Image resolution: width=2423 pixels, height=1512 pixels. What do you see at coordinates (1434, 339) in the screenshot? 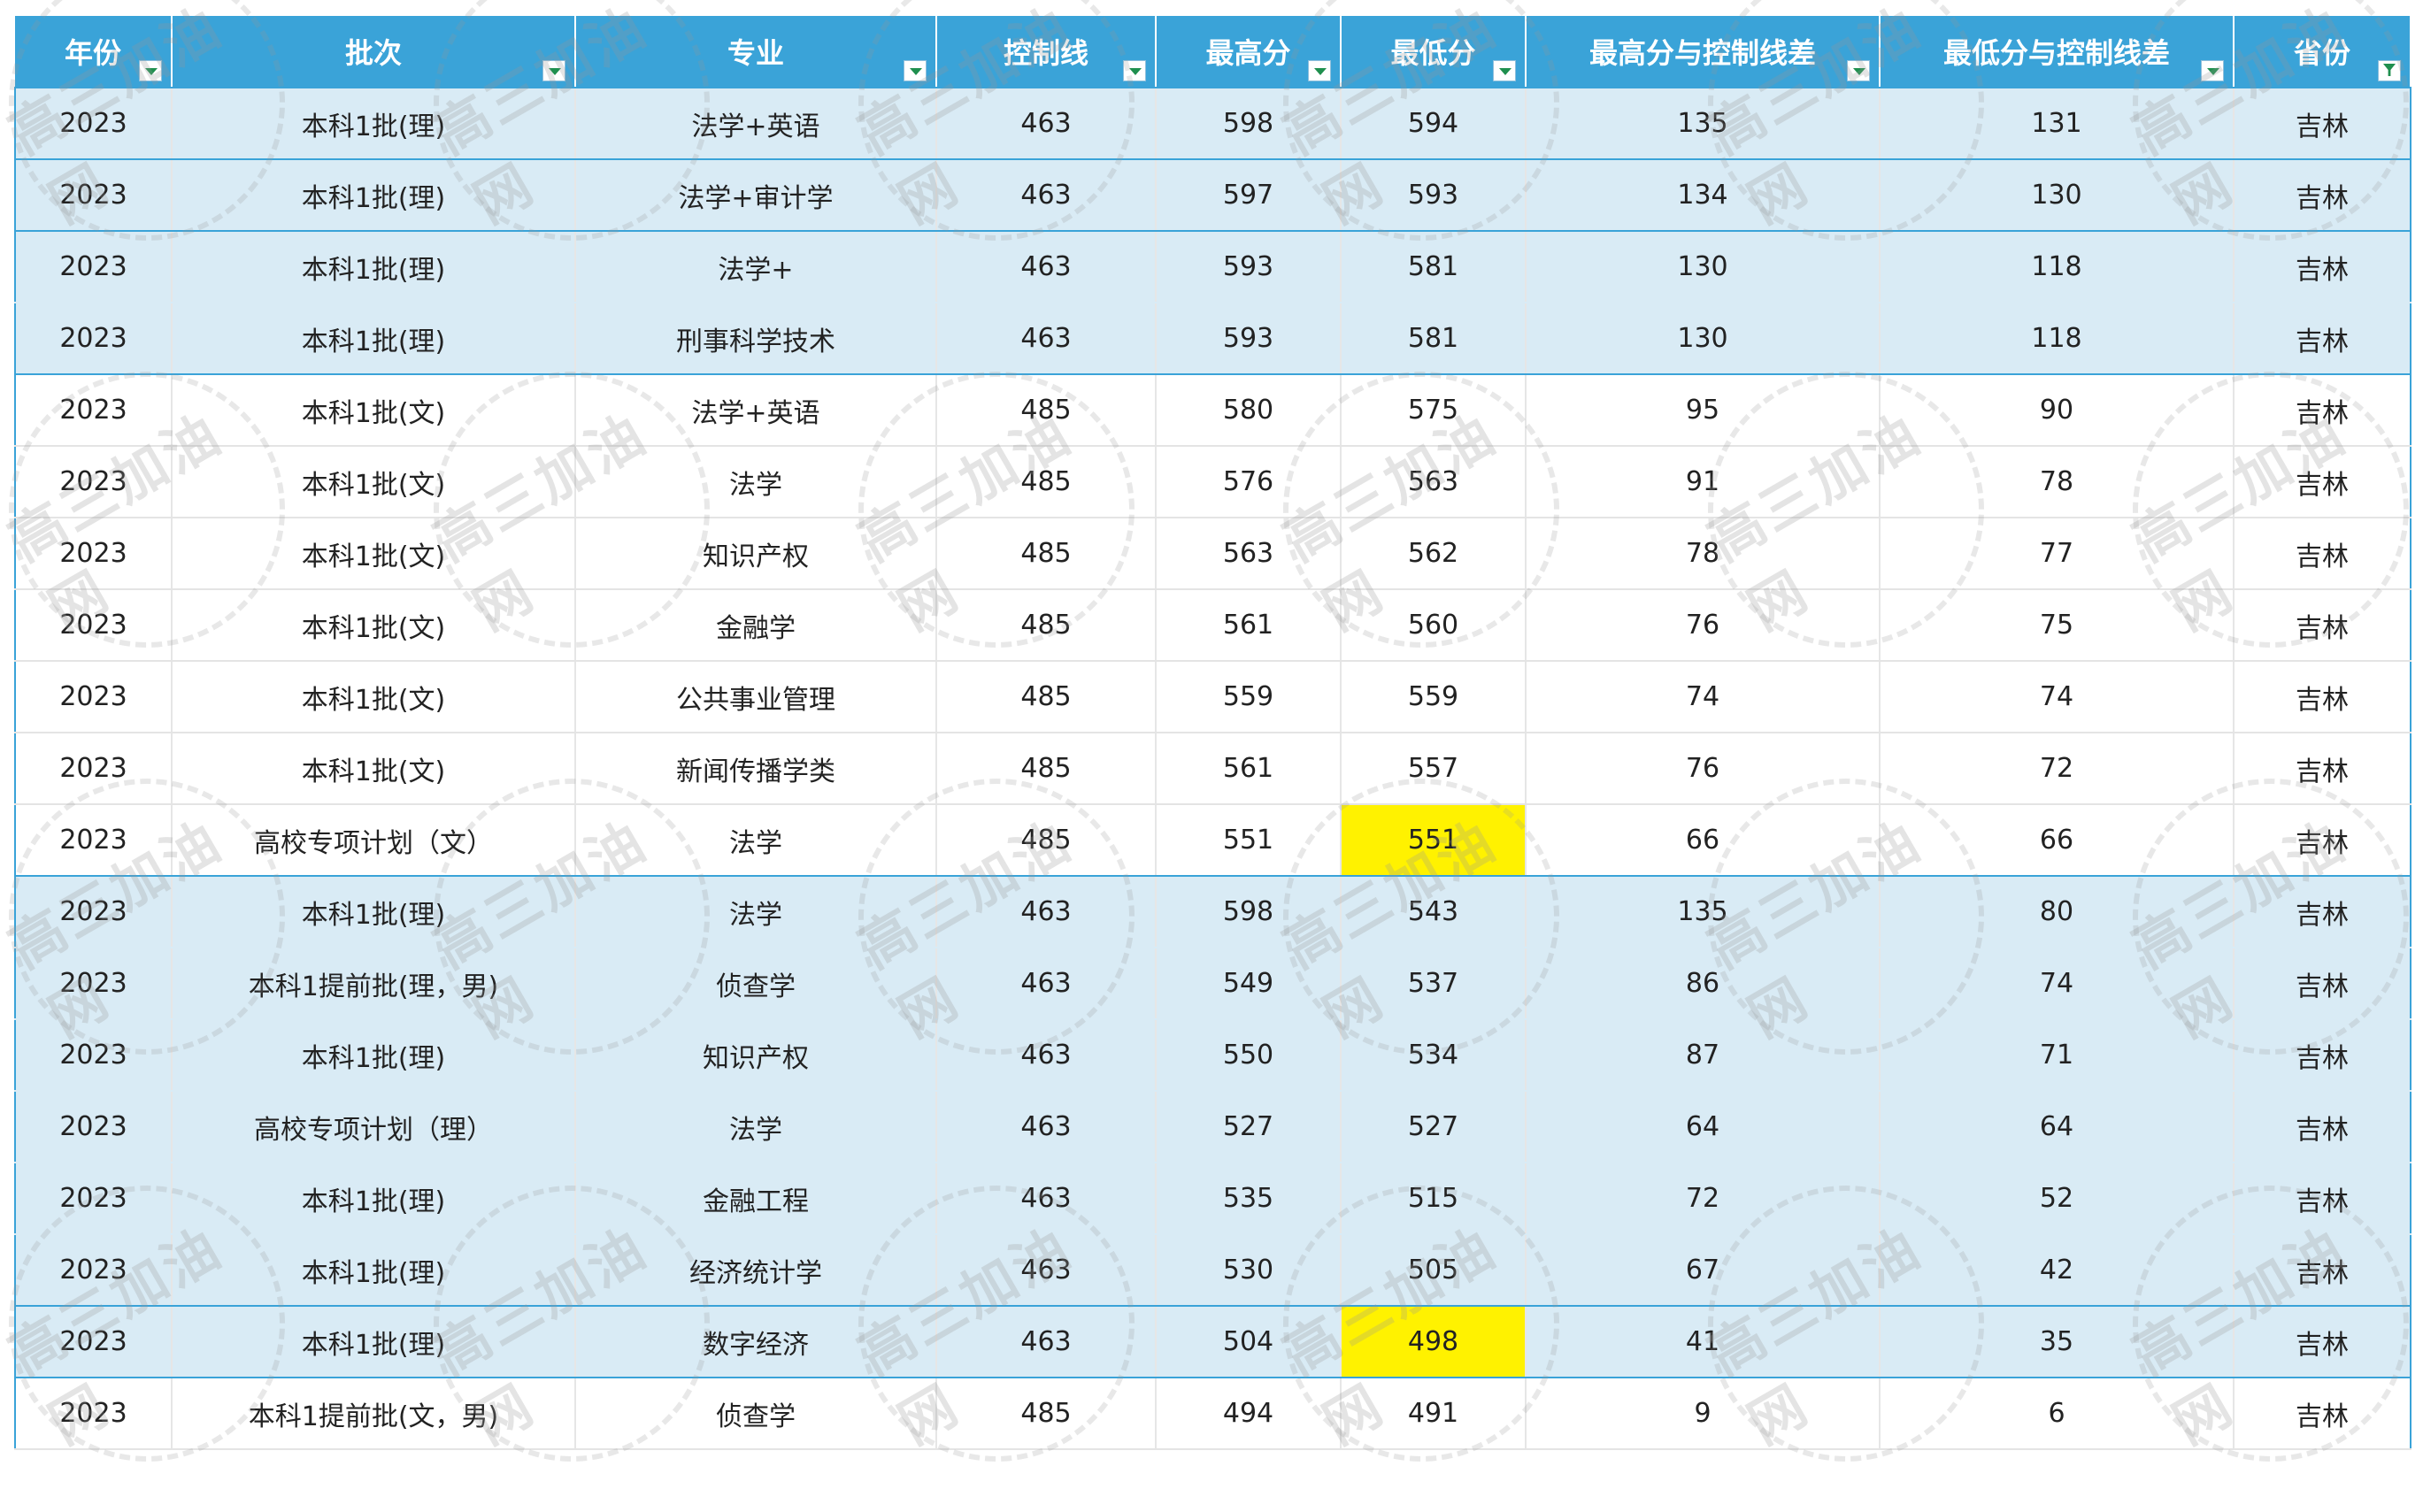
I see `cell-min-score: 581` at bounding box center [1434, 339].